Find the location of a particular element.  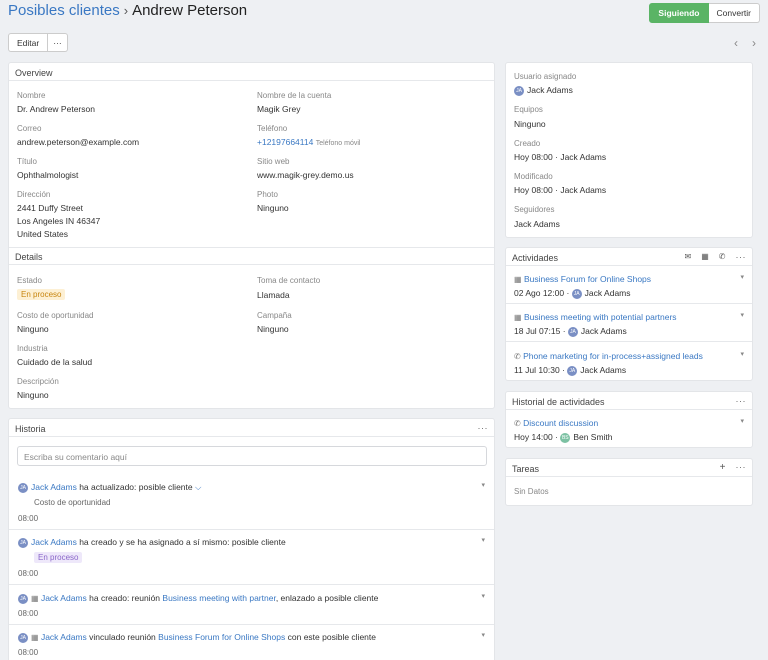

header-actions: Siguiendo Convertir is located at coordinates (704, 13).